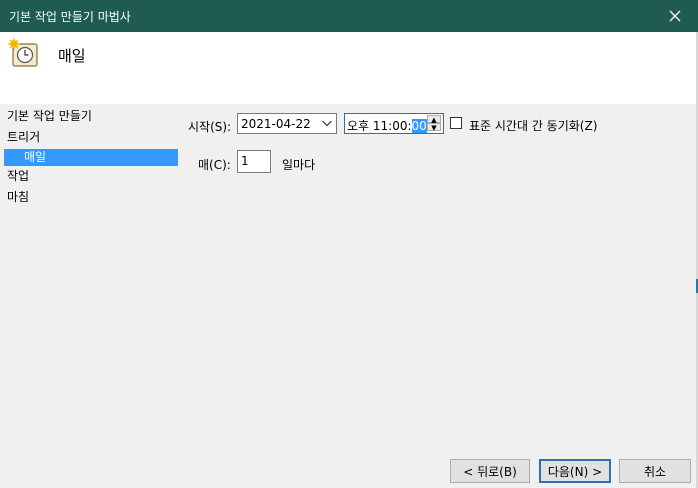 Image resolution: width=698 pixels, height=488 pixels. I want to click on start-date-value: 2021-04-22, so click(276, 124).